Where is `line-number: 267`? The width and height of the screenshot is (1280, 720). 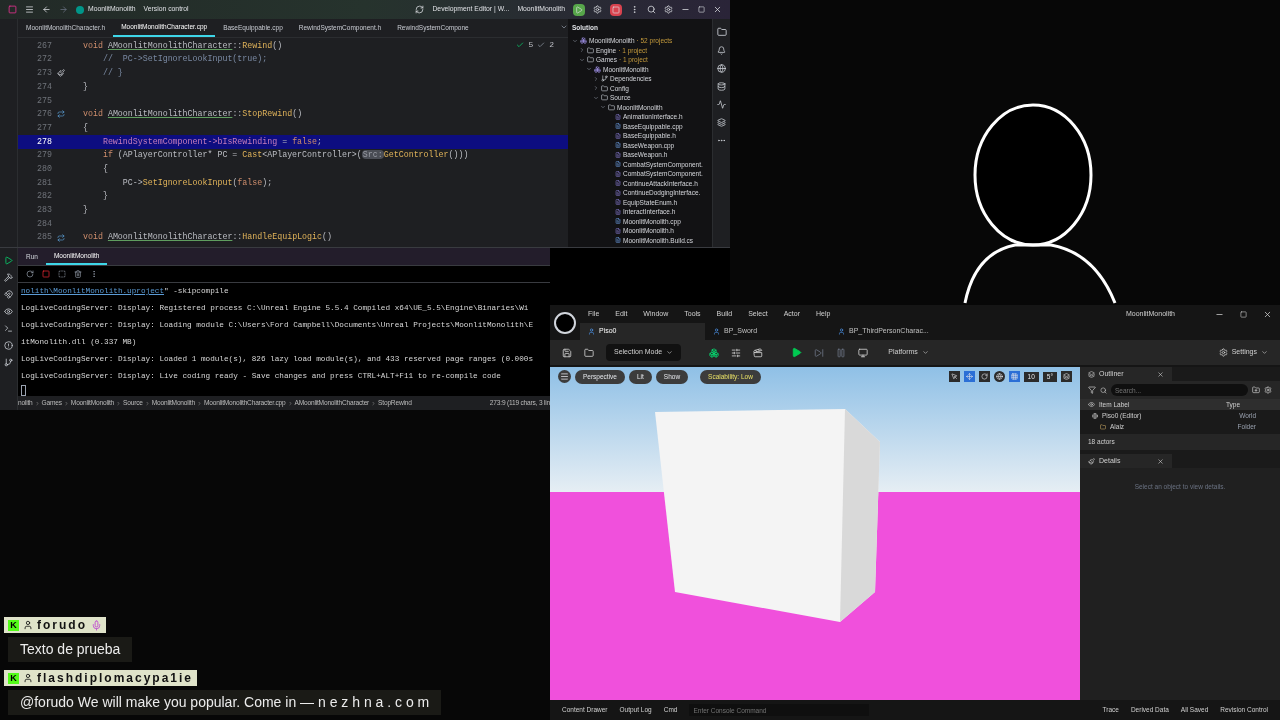
line-number: 267 is located at coordinates (44, 45).